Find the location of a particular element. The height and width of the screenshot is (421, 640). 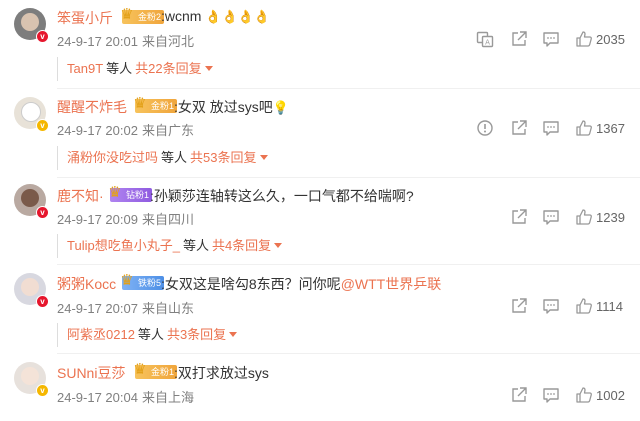

reply-summary: Tan9T 等人 共22条回复 is located at coordinates (135, 69).